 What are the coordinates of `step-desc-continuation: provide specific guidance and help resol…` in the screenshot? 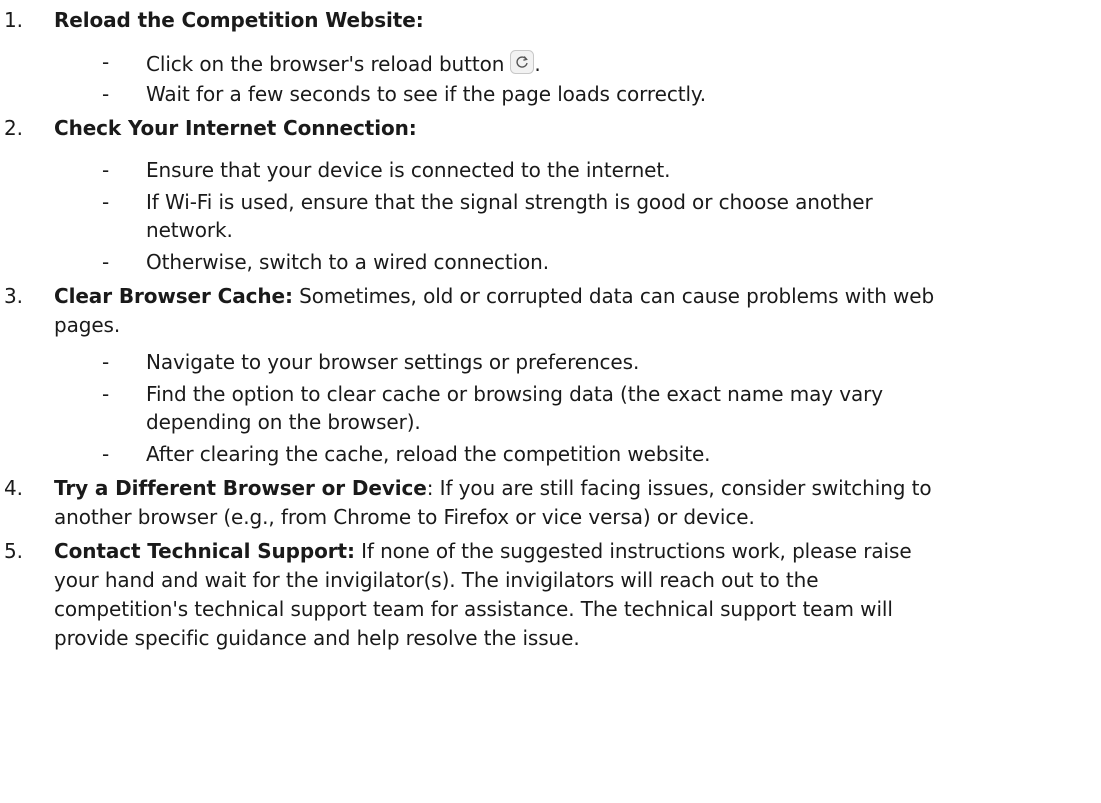 It's located at (317, 638).